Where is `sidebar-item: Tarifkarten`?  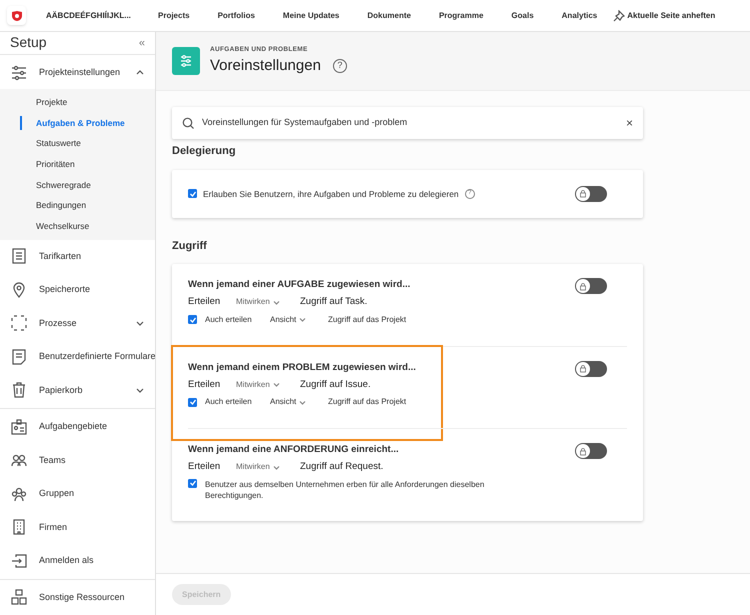
sidebar-item: Tarifkarten is located at coordinates (77, 256).